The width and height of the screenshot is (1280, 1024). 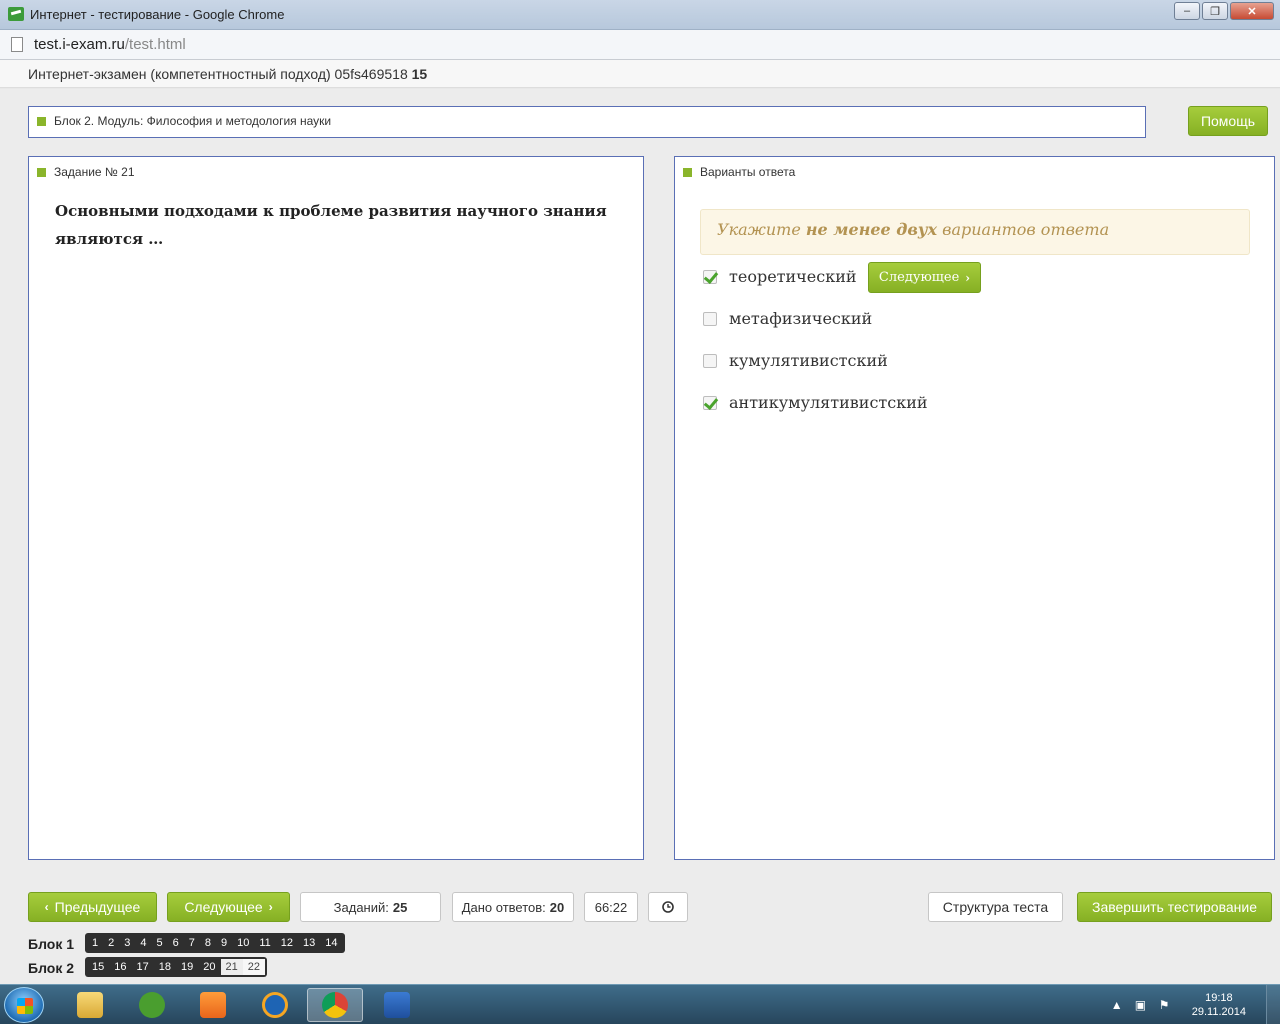 I want to click on utorrent-icon, so click(x=152, y=1005).